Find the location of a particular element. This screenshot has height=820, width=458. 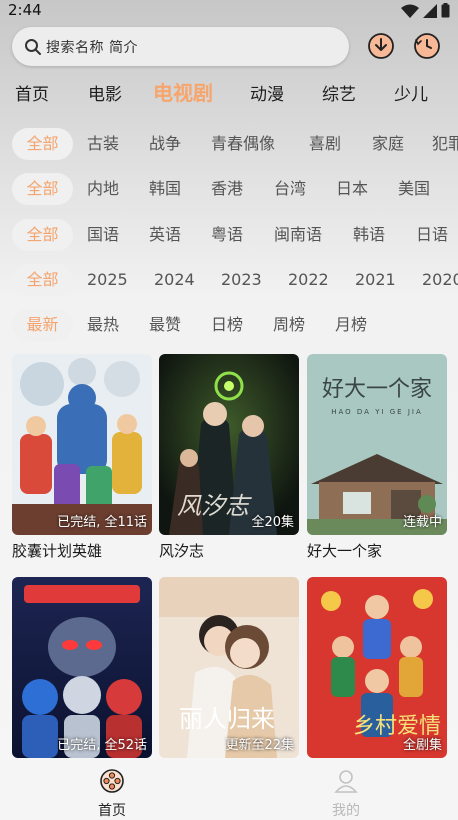

search-input: 搜索名称 简介 is located at coordinates (180, 46).